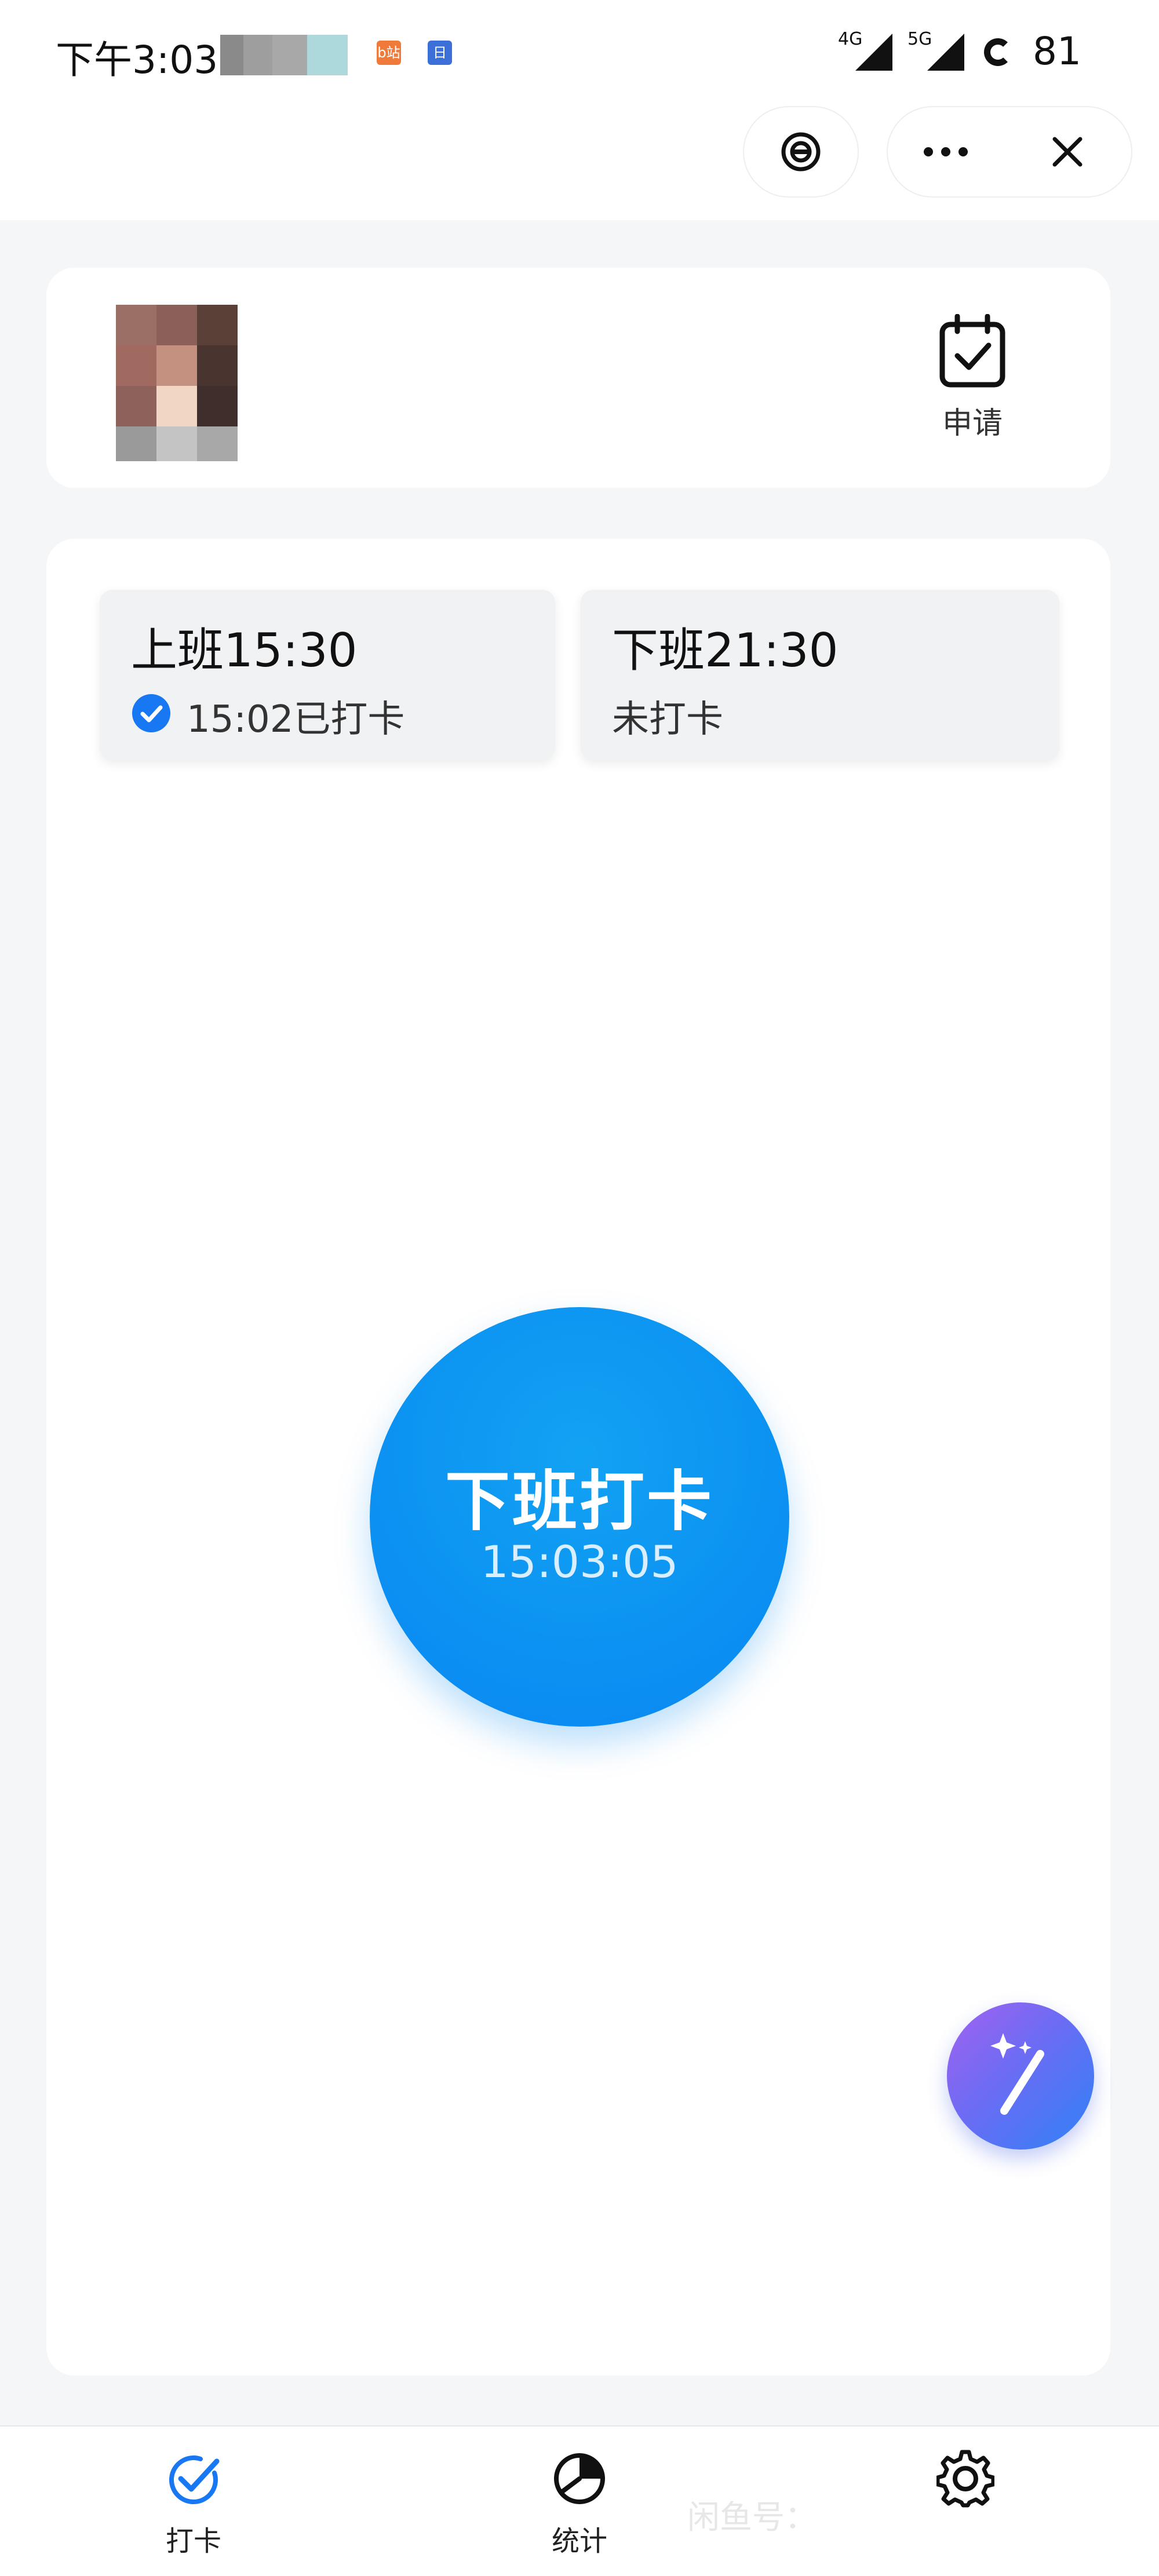  I want to click on ai-assistant-button, so click(1021, 2076).